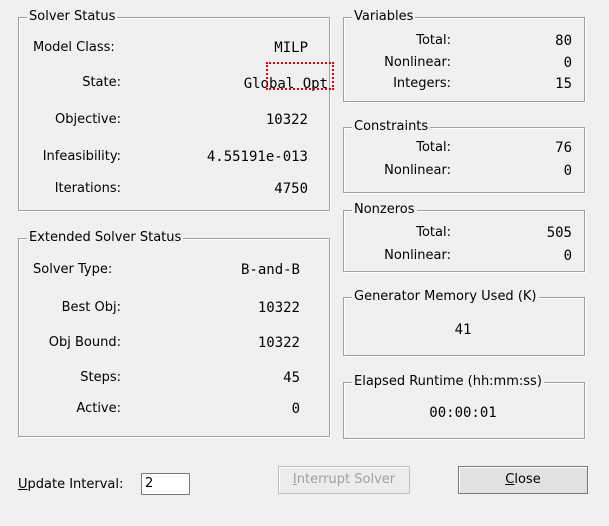  I want to click on steps-value: 45, so click(291, 378).